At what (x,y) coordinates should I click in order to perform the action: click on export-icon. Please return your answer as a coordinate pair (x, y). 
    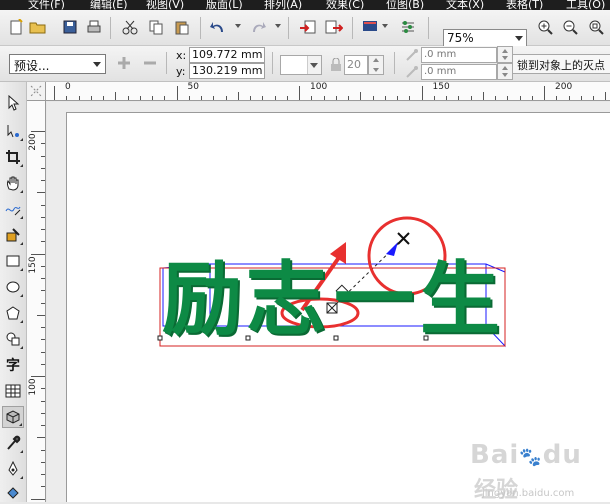
    Looking at the image, I should click on (334, 27).